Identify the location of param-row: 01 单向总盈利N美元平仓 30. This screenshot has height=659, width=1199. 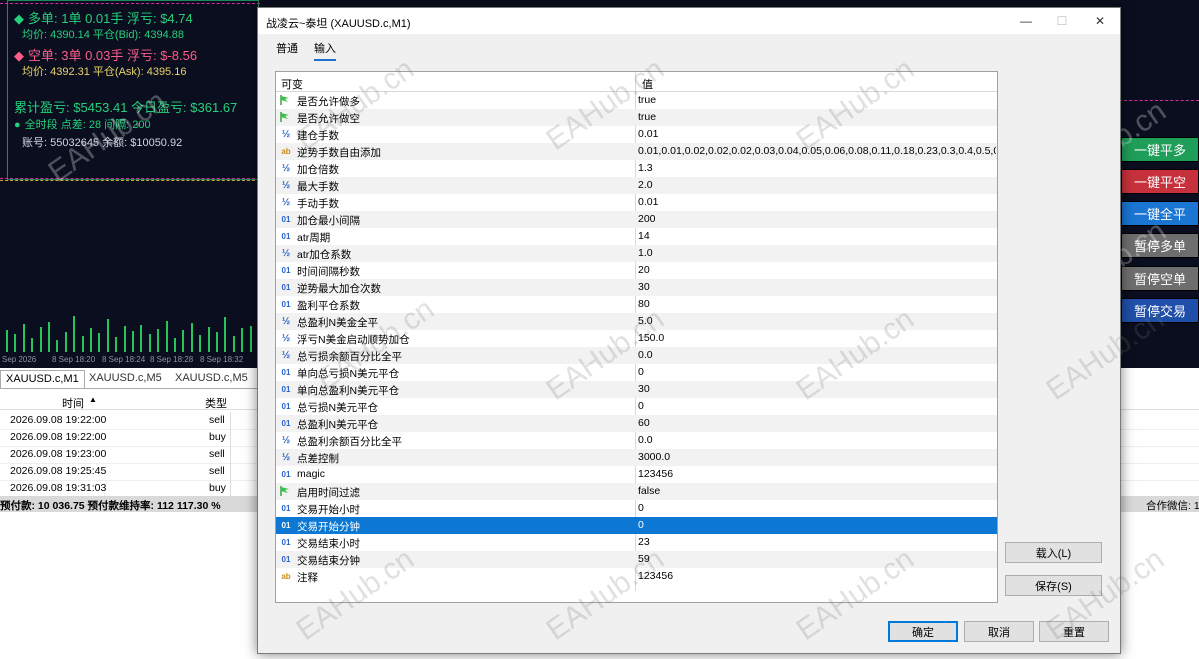
(636, 389).